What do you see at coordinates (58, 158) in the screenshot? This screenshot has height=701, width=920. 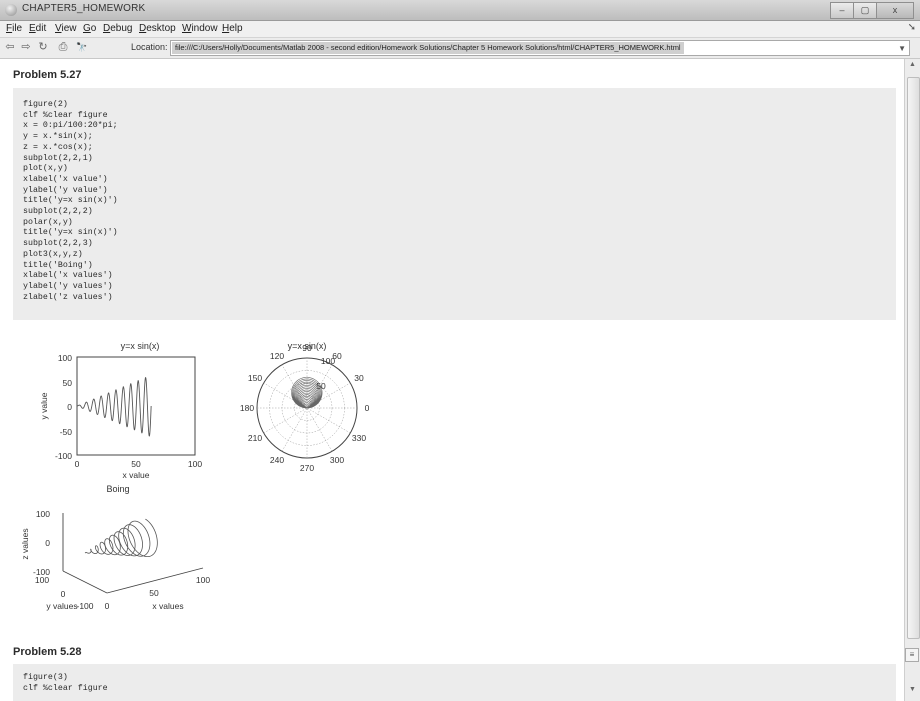 I see `code-line: subplot(2,2,1)` at bounding box center [58, 158].